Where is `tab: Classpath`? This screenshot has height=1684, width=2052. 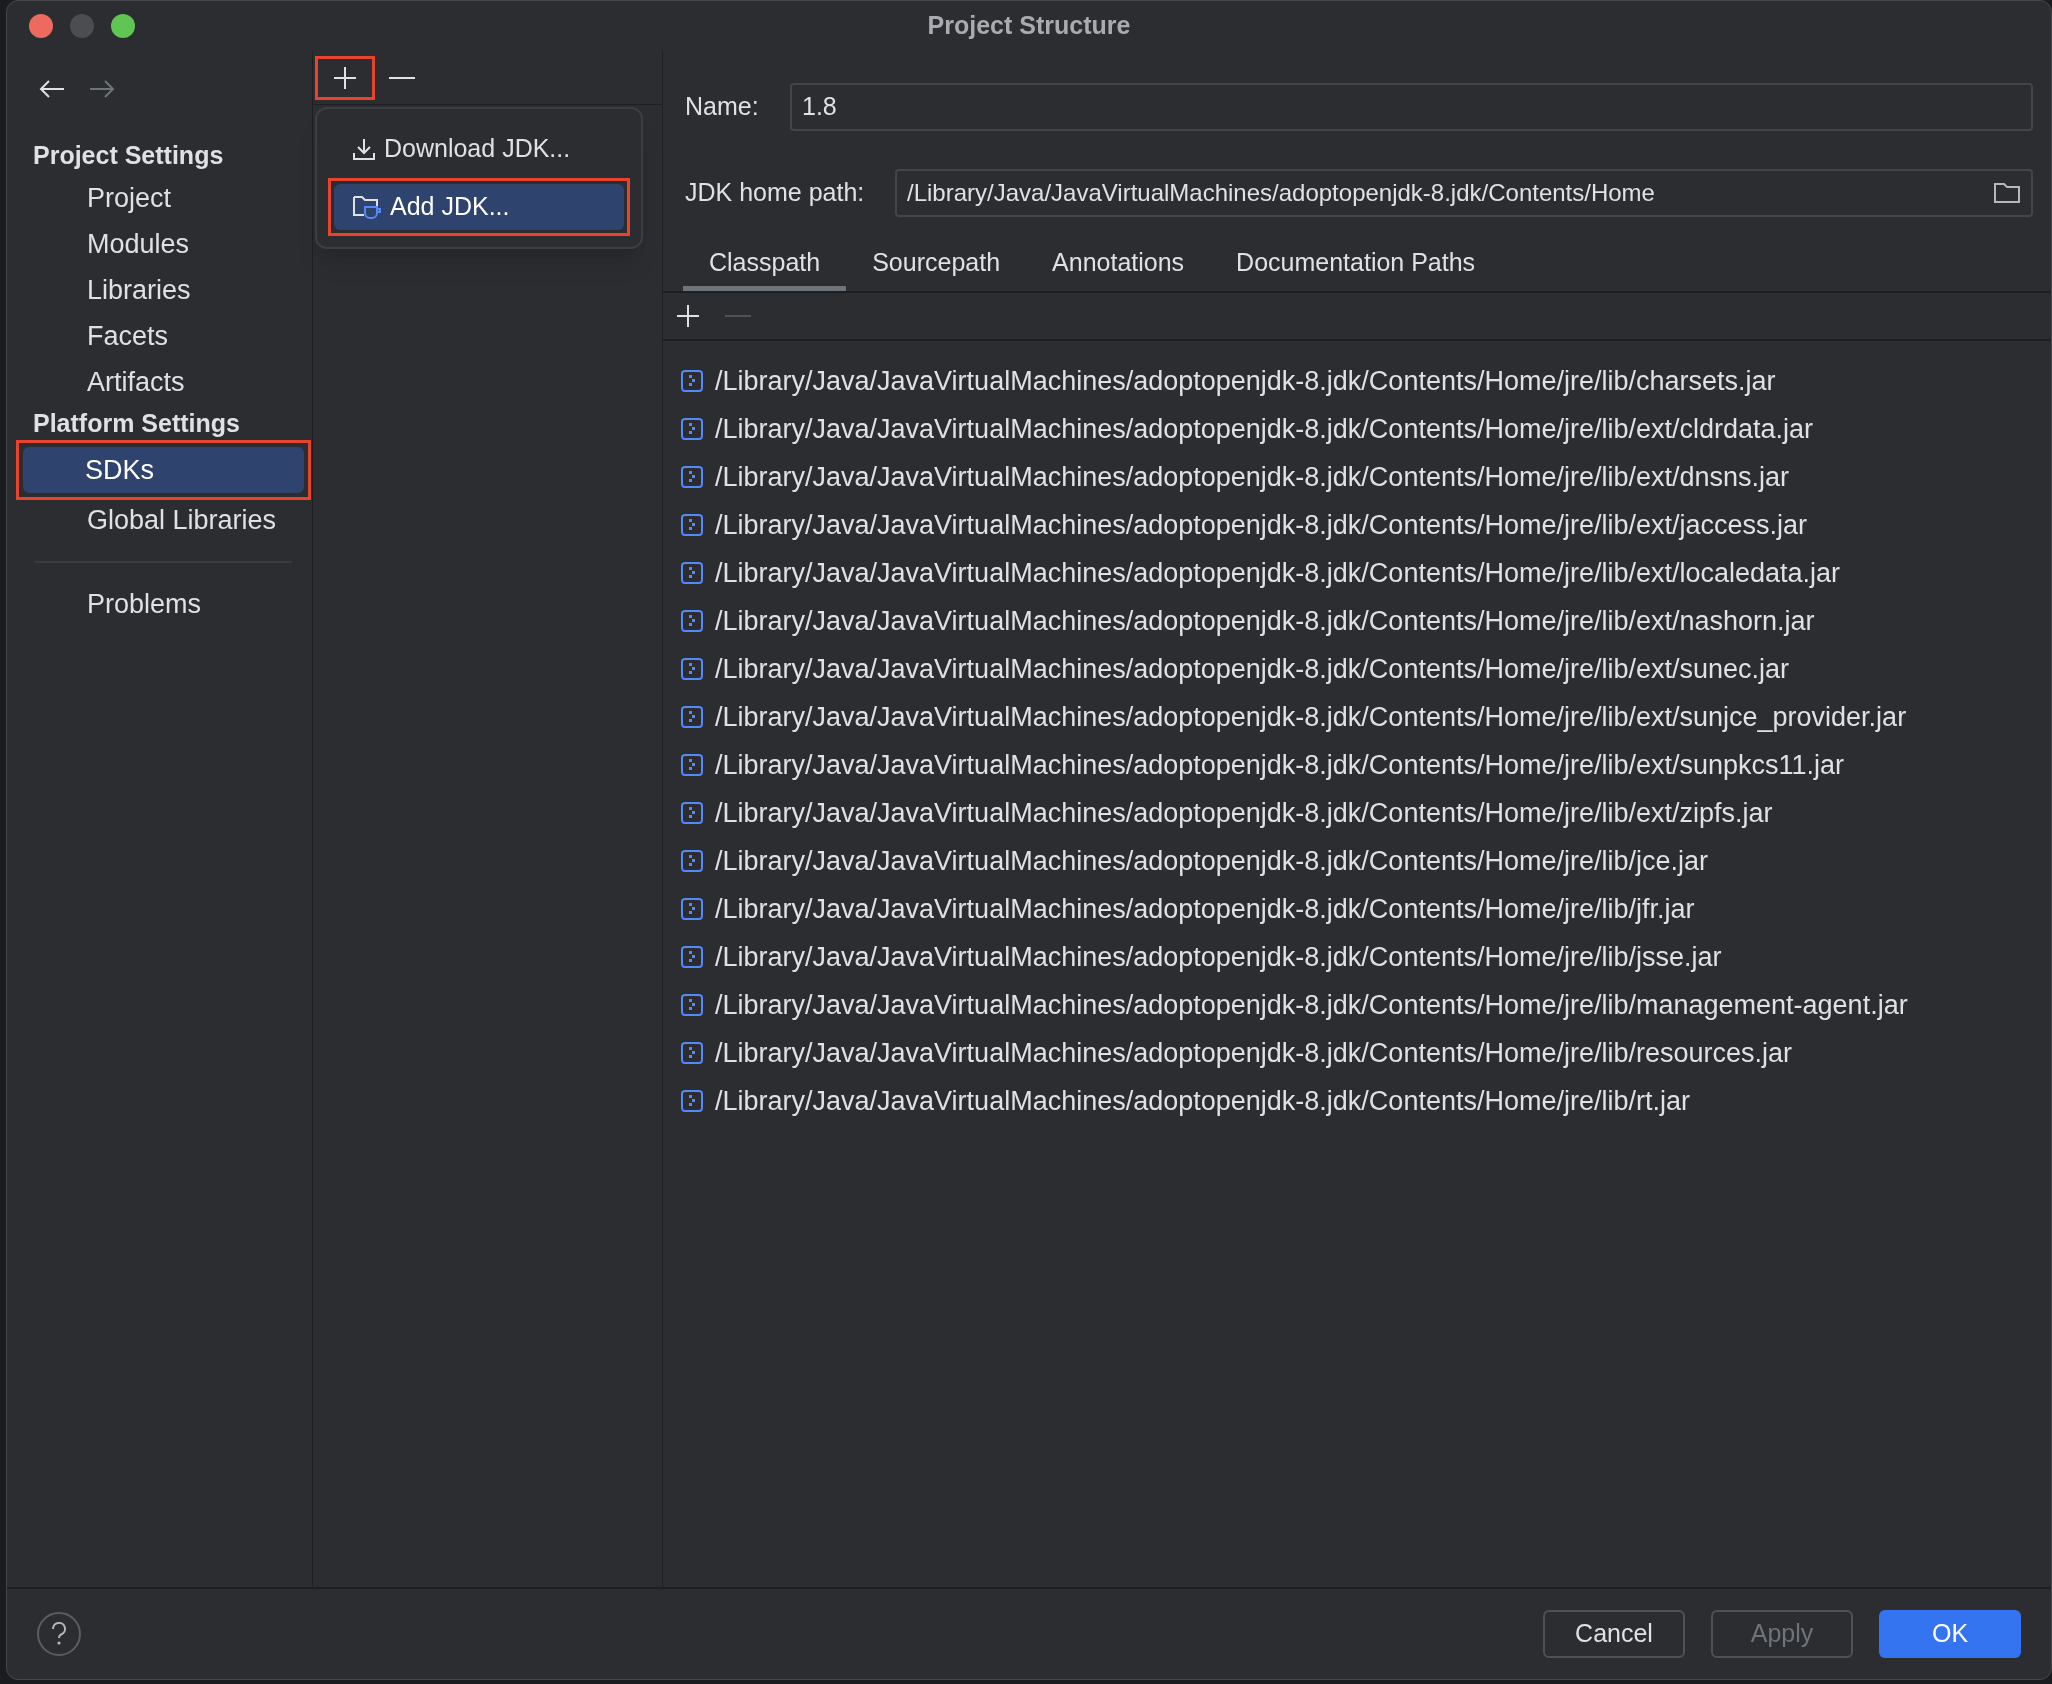 tab: Classpath is located at coordinates (765, 265).